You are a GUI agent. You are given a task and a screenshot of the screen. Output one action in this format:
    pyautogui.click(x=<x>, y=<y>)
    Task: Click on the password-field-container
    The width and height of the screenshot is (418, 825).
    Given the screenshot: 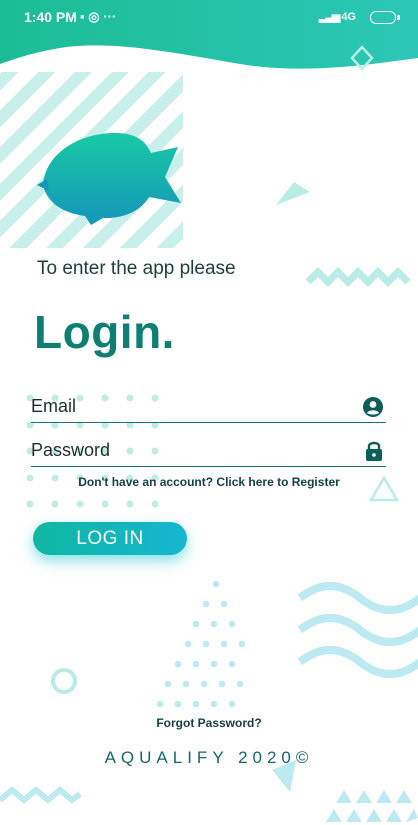 What is the action you would take?
    pyautogui.click(x=208, y=451)
    